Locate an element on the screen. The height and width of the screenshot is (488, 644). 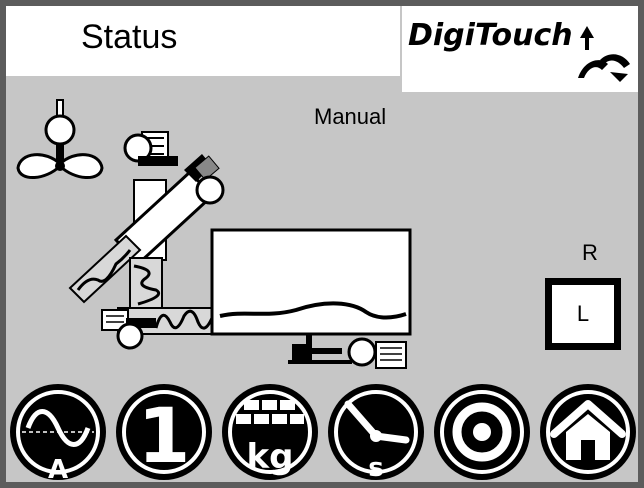
record-button is located at coordinates (482, 432).